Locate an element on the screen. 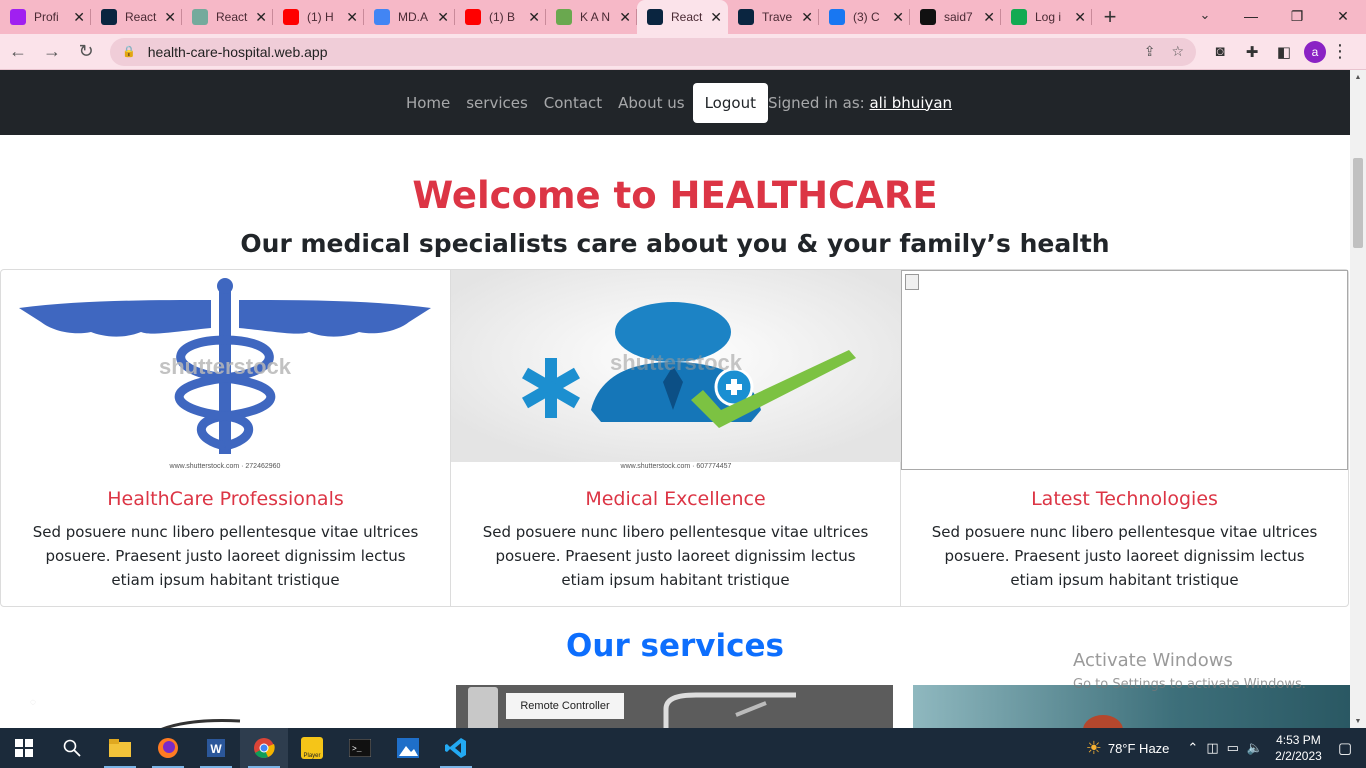  window-controls: — ❐ ✕ is located at coordinates (1297, 17).